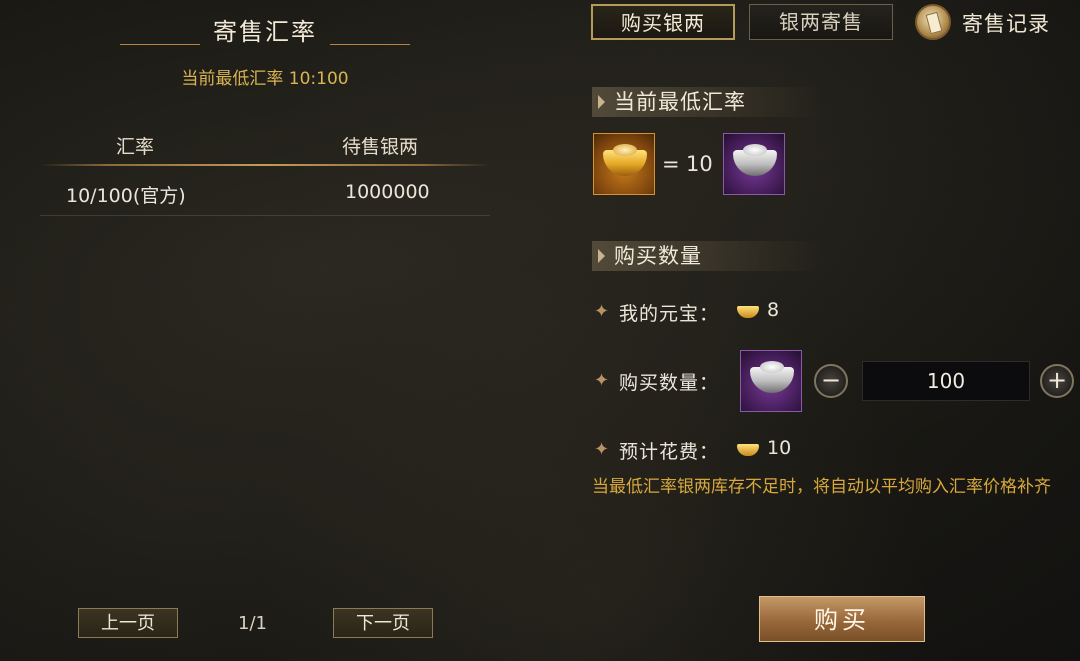 Image resolution: width=1080 pixels, height=661 pixels. I want to click on my-yuanbao-value: 8, so click(773, 310).